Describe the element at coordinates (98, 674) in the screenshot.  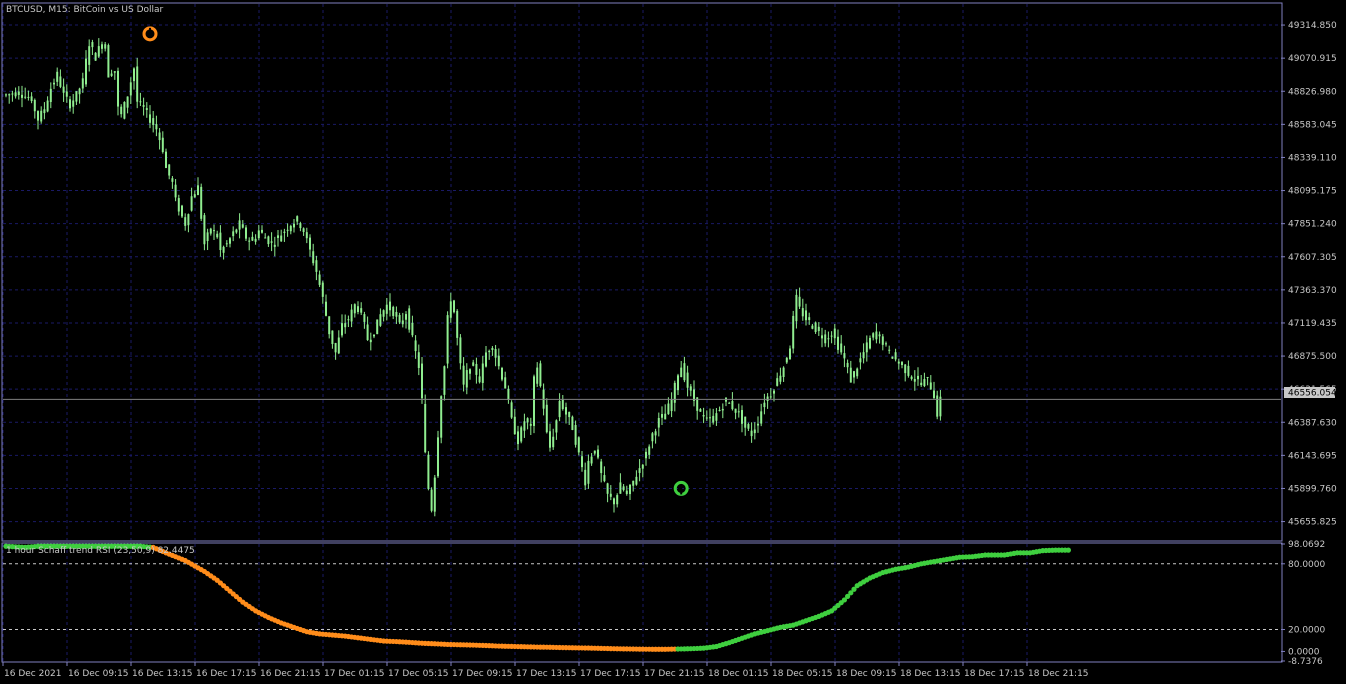
I see `x-tick-label: 16 Dec 09:15` at that location.